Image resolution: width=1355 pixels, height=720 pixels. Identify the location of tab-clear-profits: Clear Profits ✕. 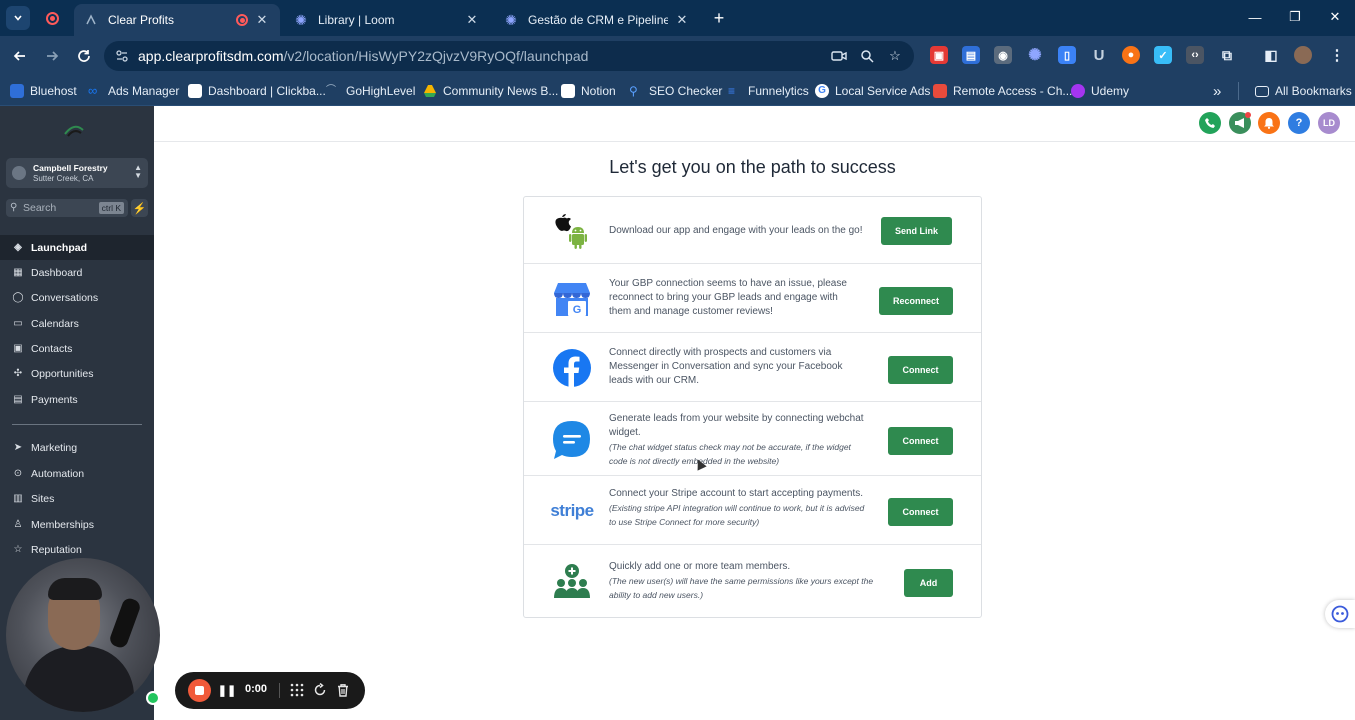
(177, 20).